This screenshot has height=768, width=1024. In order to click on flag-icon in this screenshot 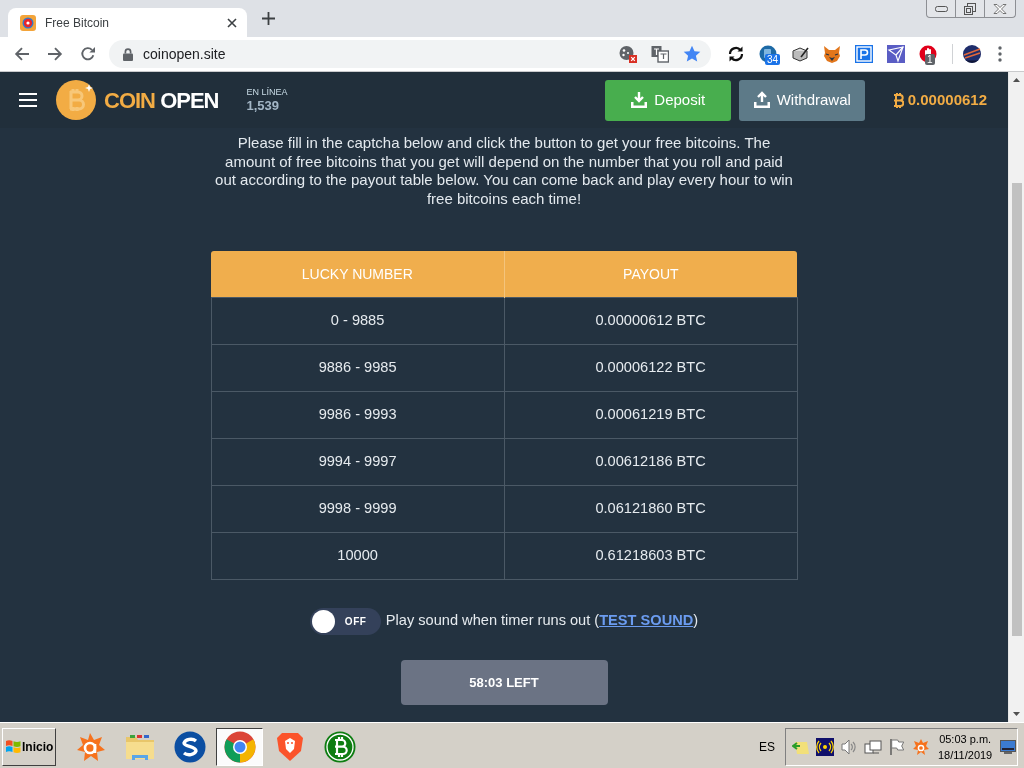, I will do `click(897, 746)`.